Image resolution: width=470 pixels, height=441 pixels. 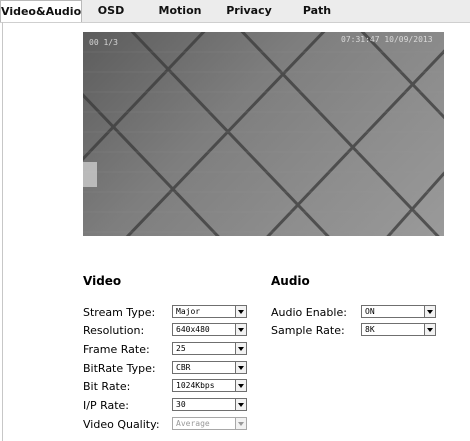 I want to click on left-border, so click(x=2, y=231).